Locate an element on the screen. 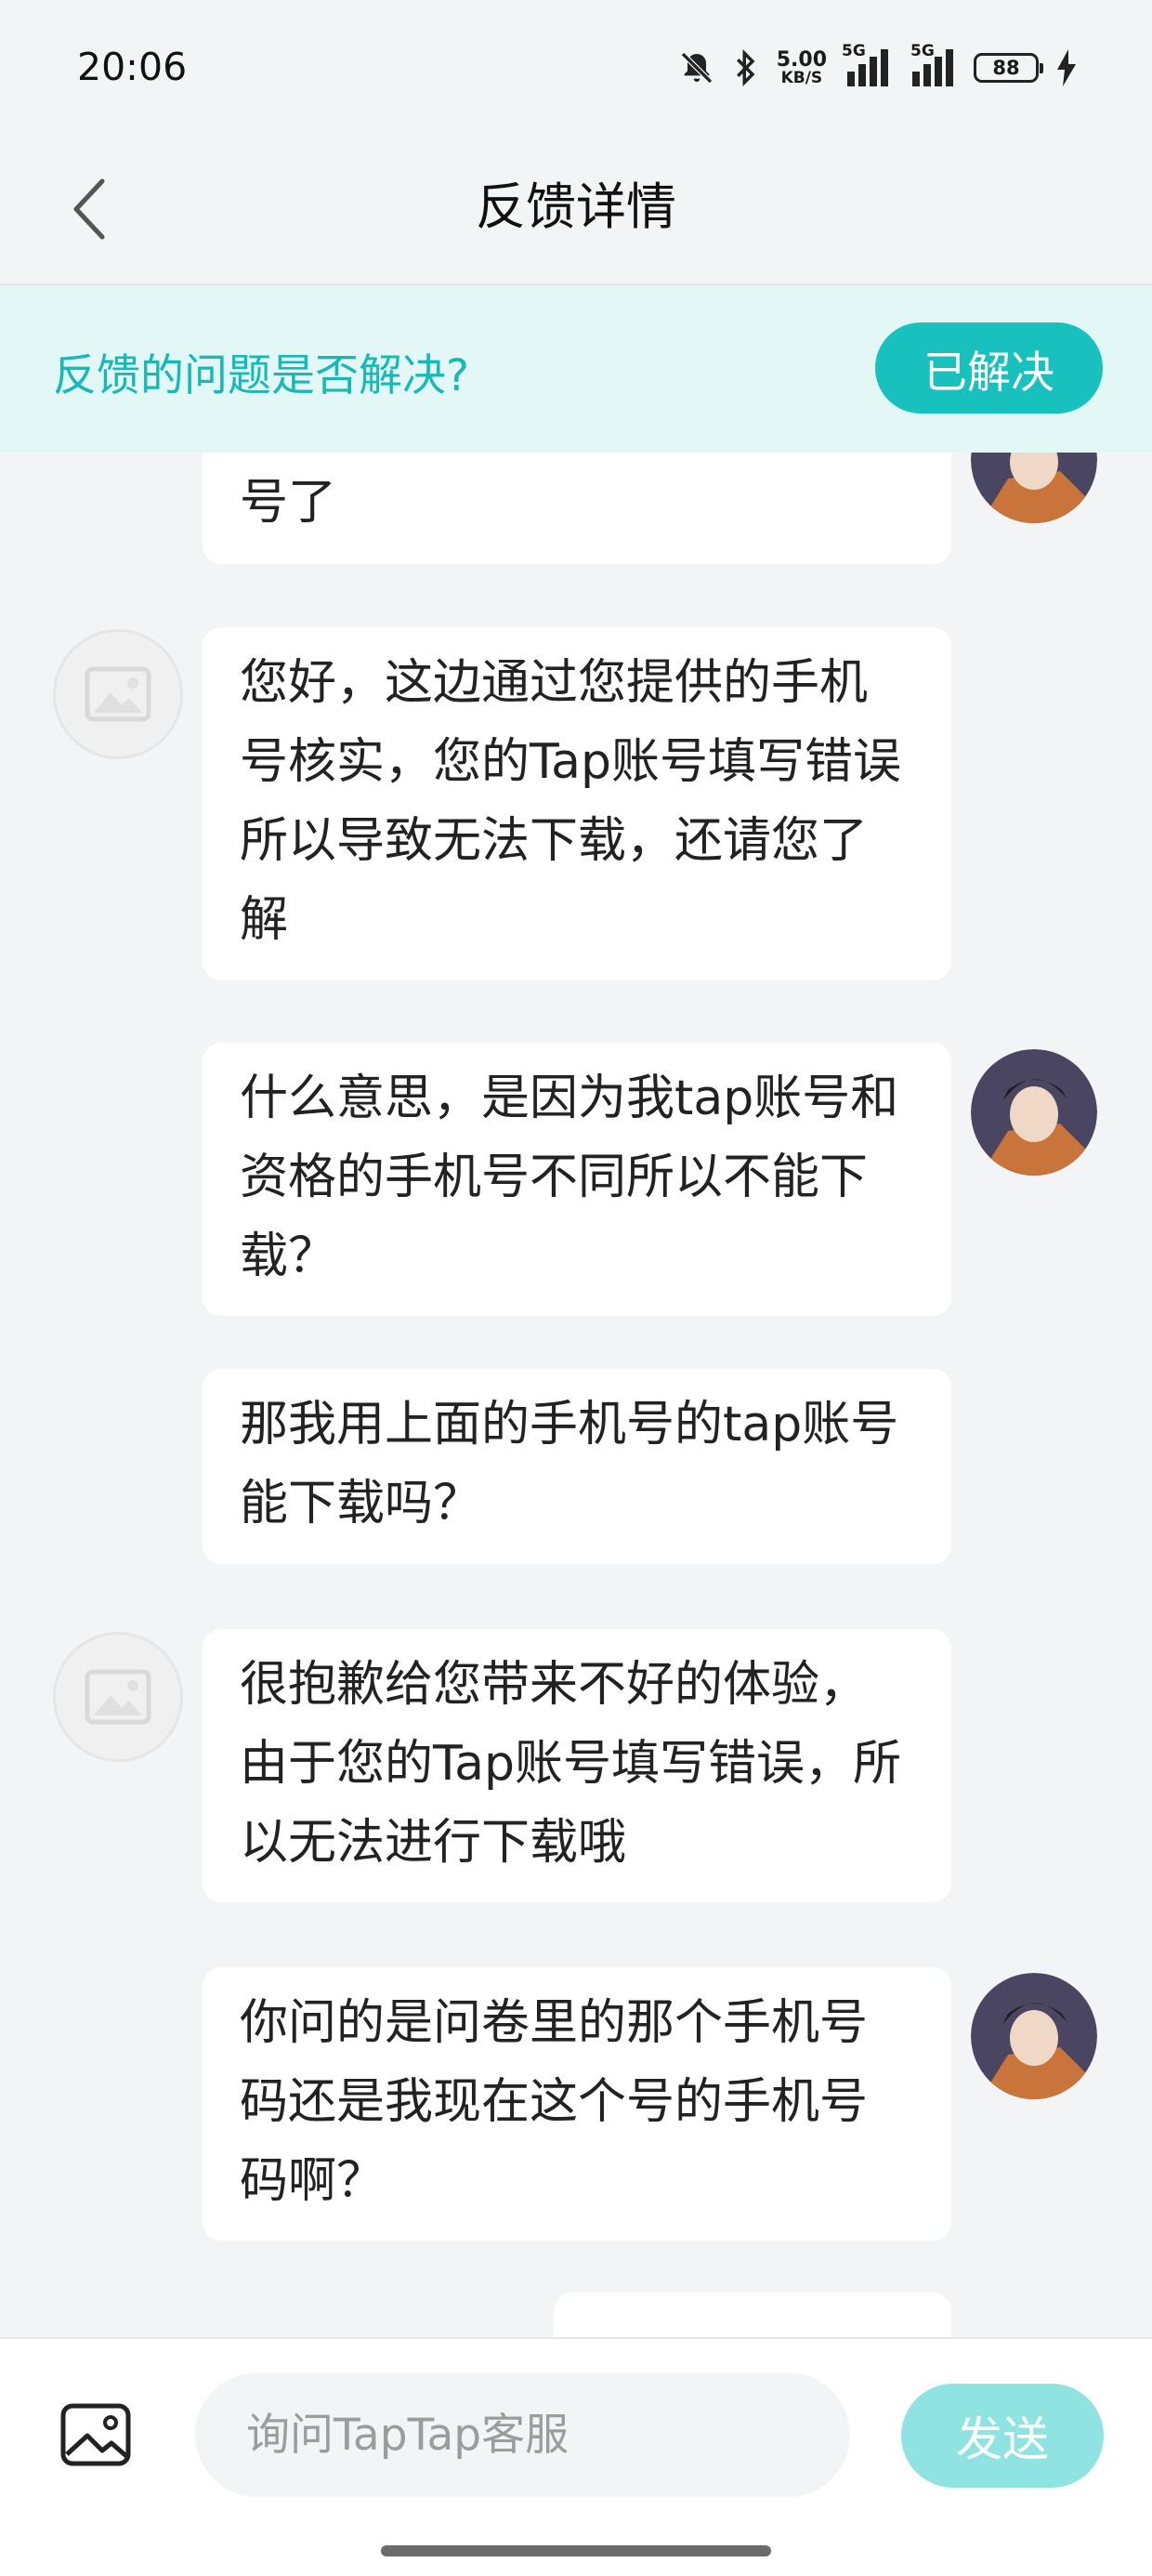 The height and width of the screenshot is (2576, 1152). message-bubble-user: 号了 is located at coordinates (577, 508).